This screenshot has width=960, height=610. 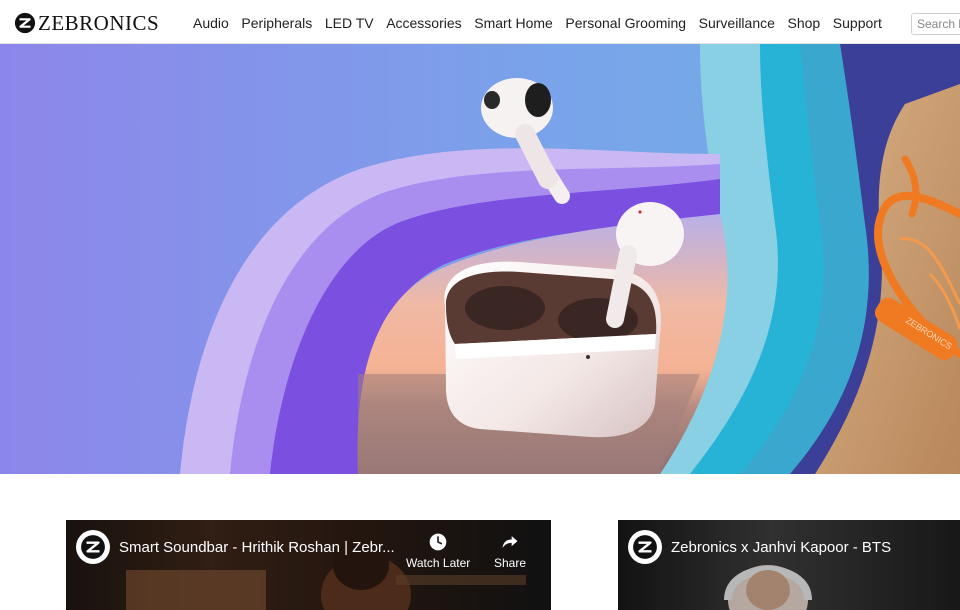 What do you see at coordinates (513, 23) in the screenshot?
I see `nav-smart-home: Smart Home` at bounding box center [513, 23].